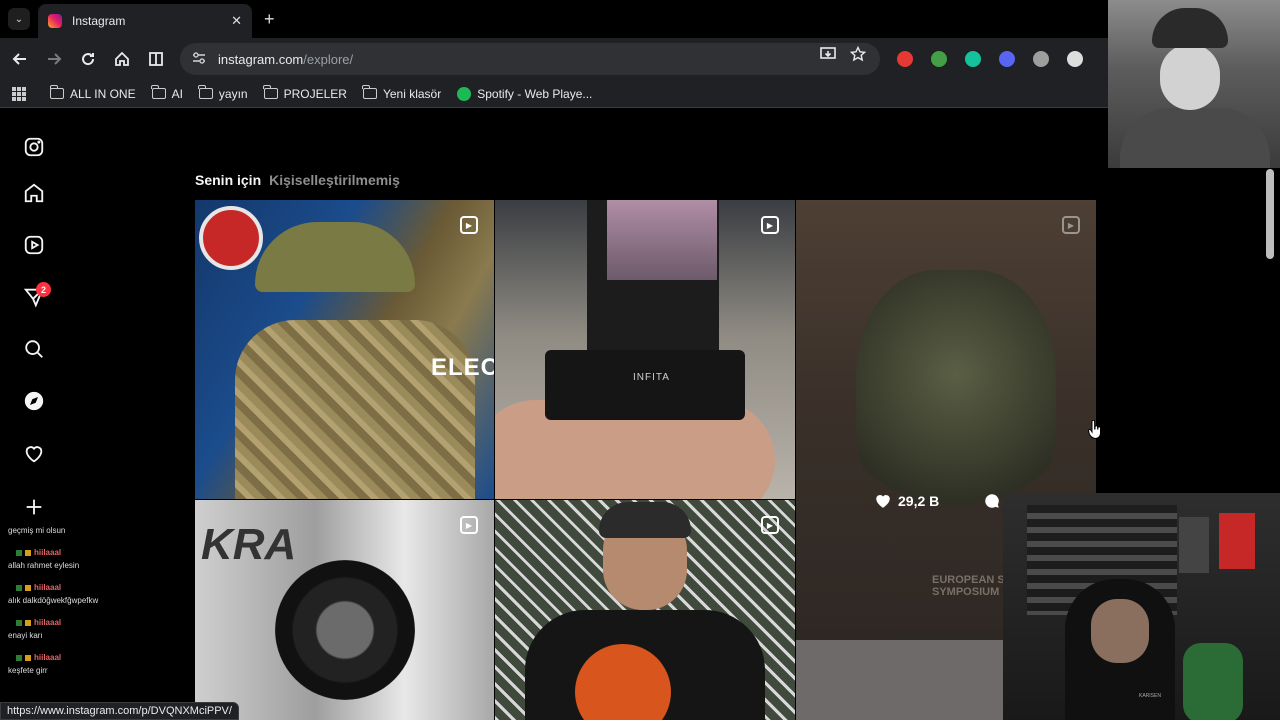 The height and width of the screenshot is (720, 1280). I want to click on bookmark-label: ALL IN ONE, so click(103, 93).